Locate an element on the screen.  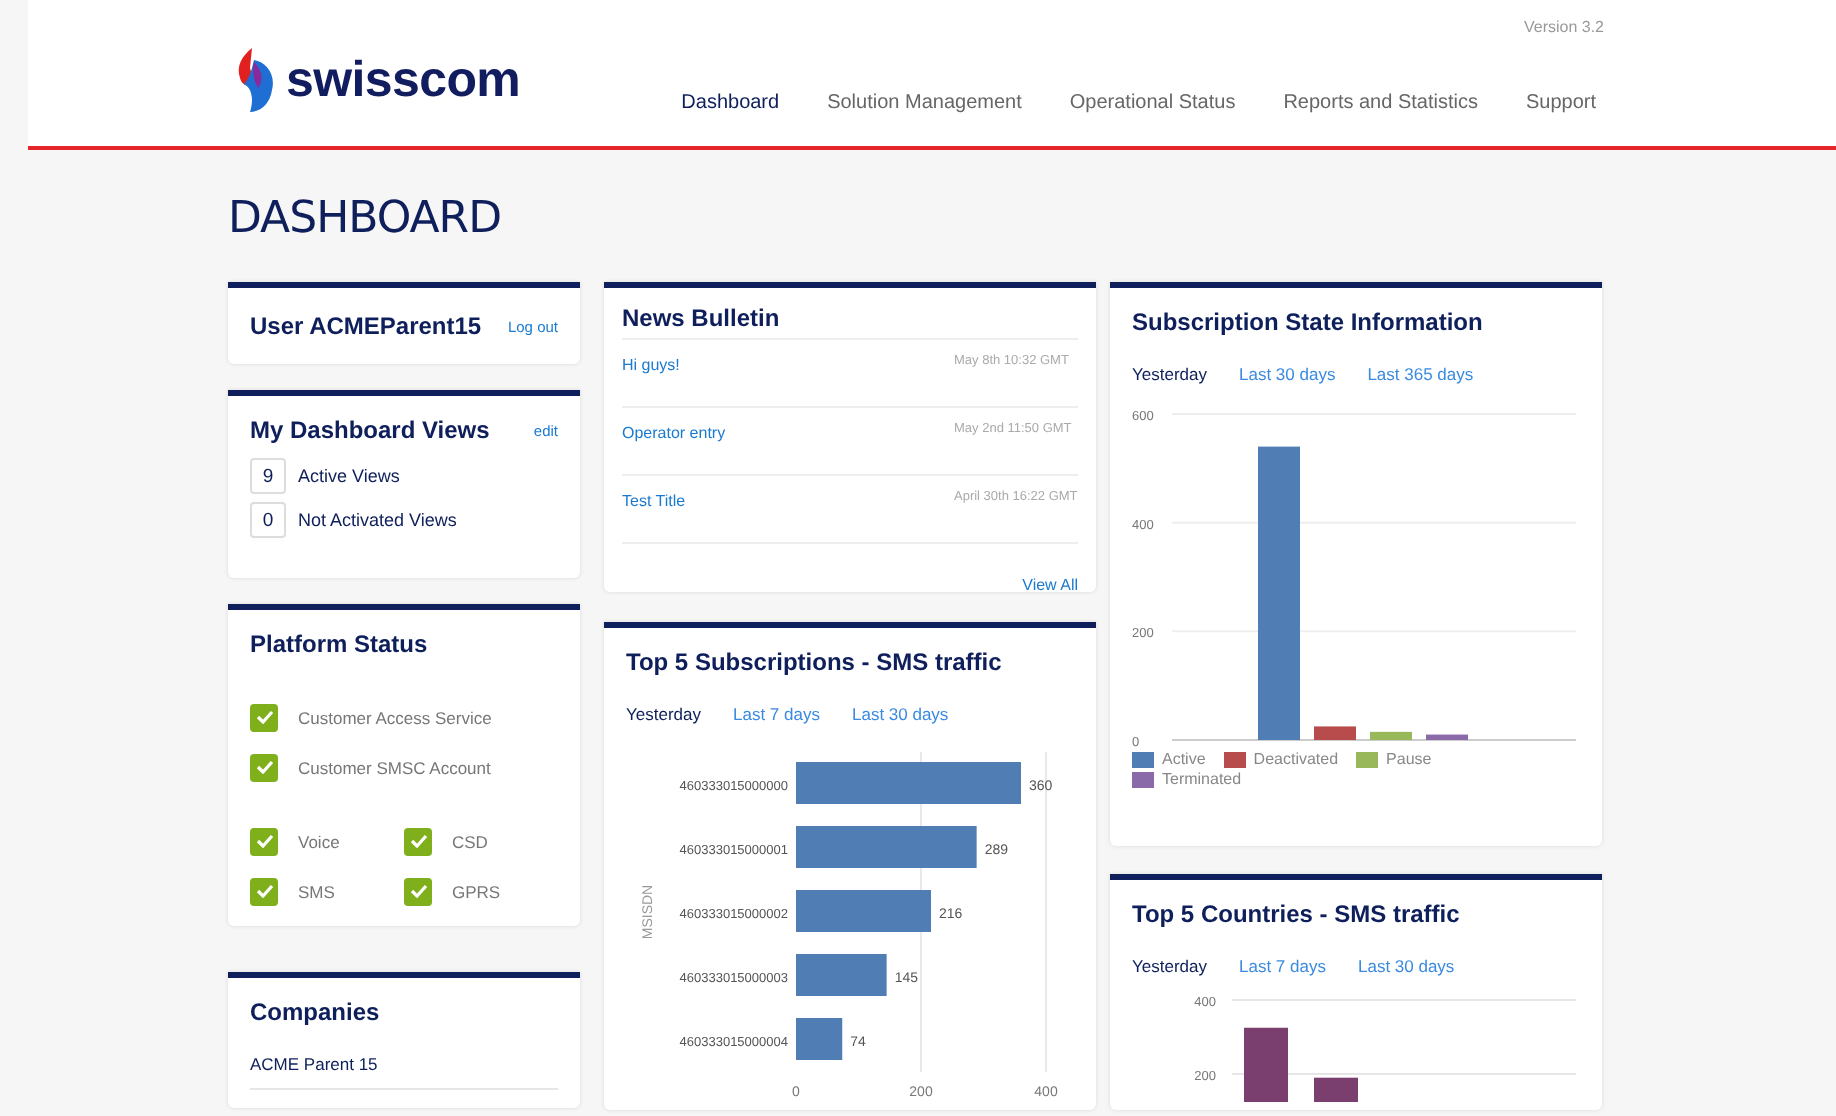
user-name: User ACMEParent15 is located at coordinates (366, 326).